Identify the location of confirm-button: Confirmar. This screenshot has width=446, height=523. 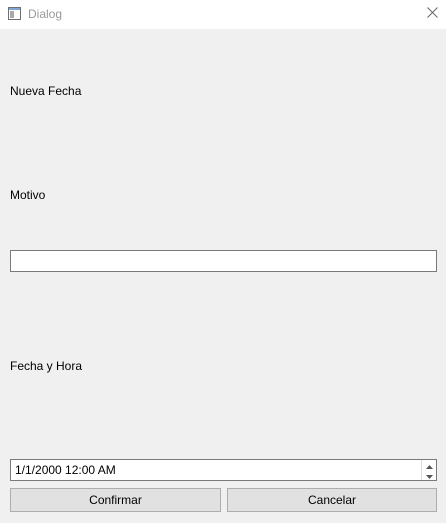
(115, 500).